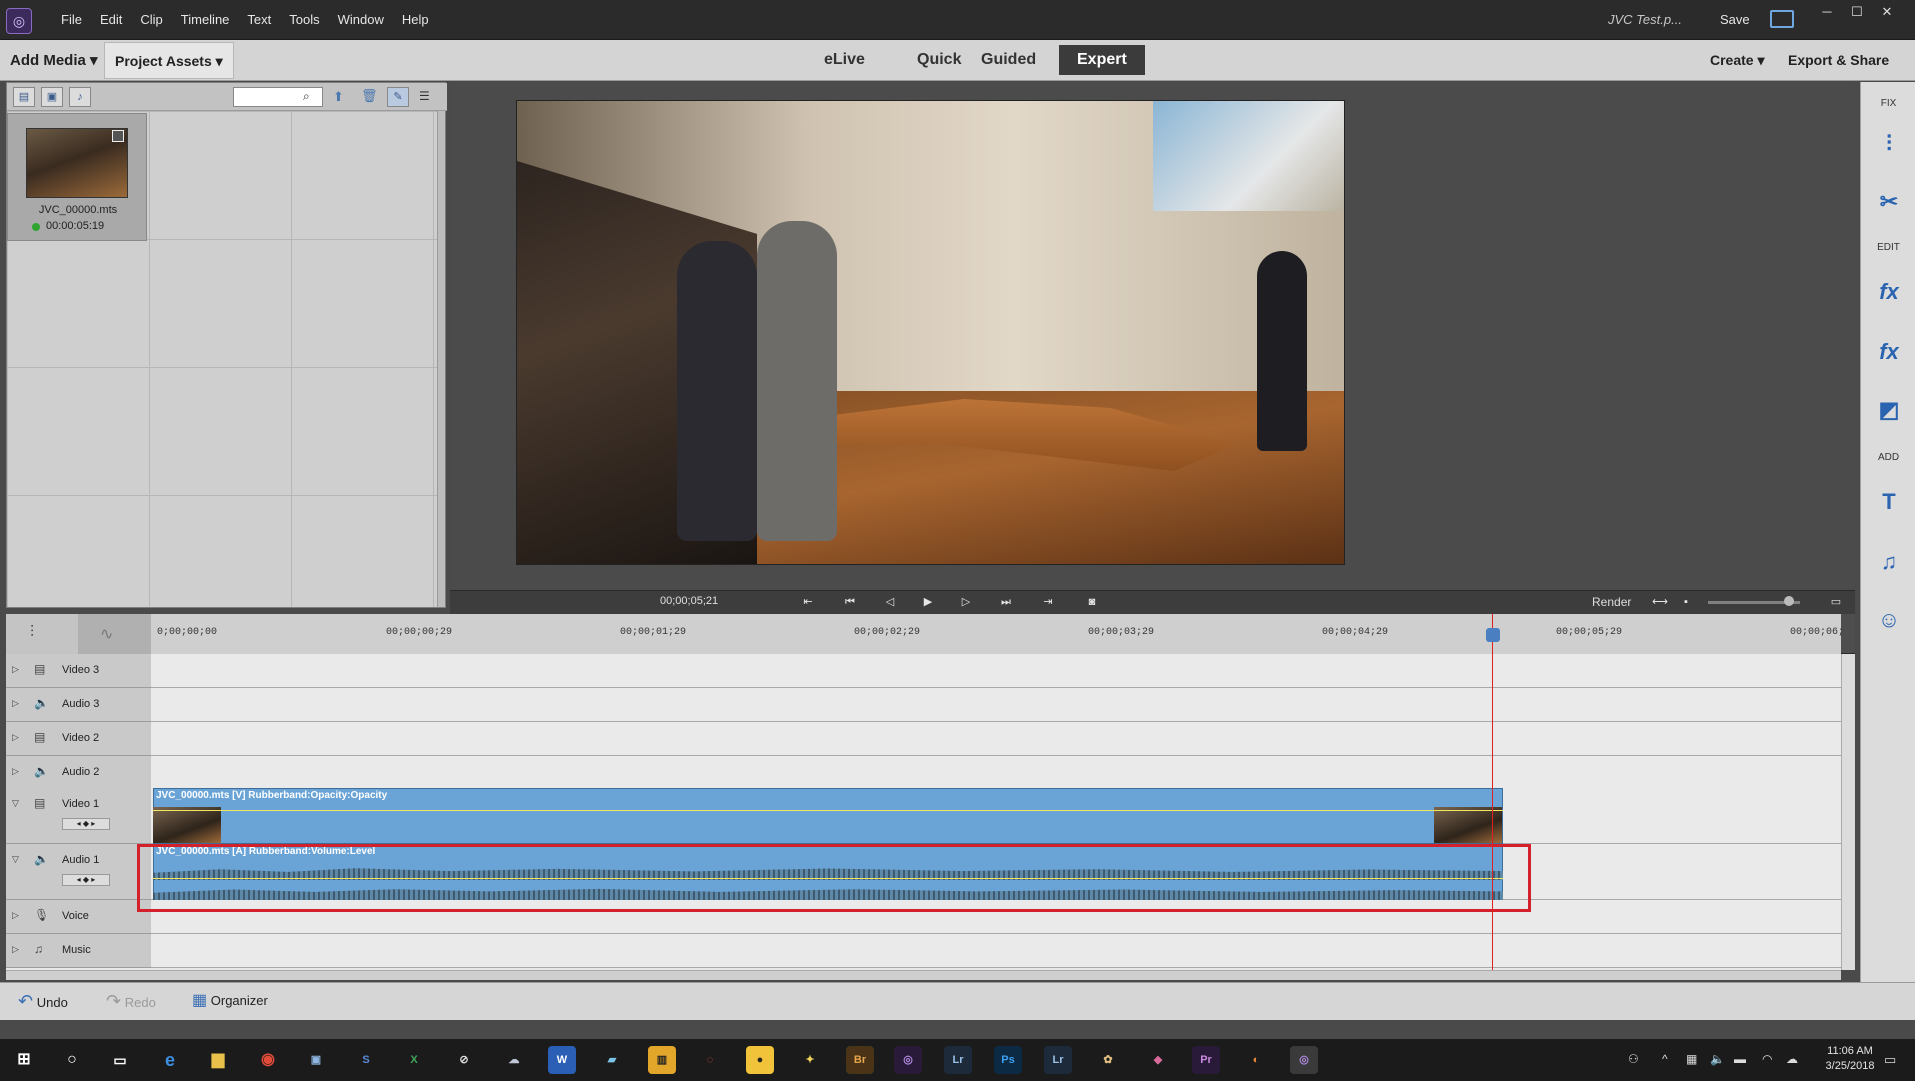 This screenshot has width=1915, height=1081. Describe the element at coordinates (24, 97) in the screenshot. I see `filter-video-icon: ▤` at that location.